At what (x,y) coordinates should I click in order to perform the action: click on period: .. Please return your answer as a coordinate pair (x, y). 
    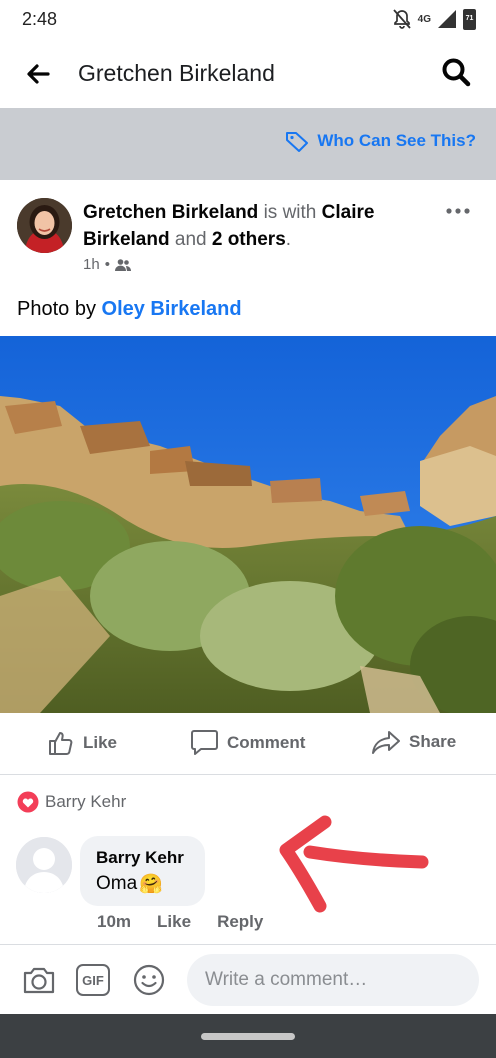
    Looking at the image, I should click on (288, 239).